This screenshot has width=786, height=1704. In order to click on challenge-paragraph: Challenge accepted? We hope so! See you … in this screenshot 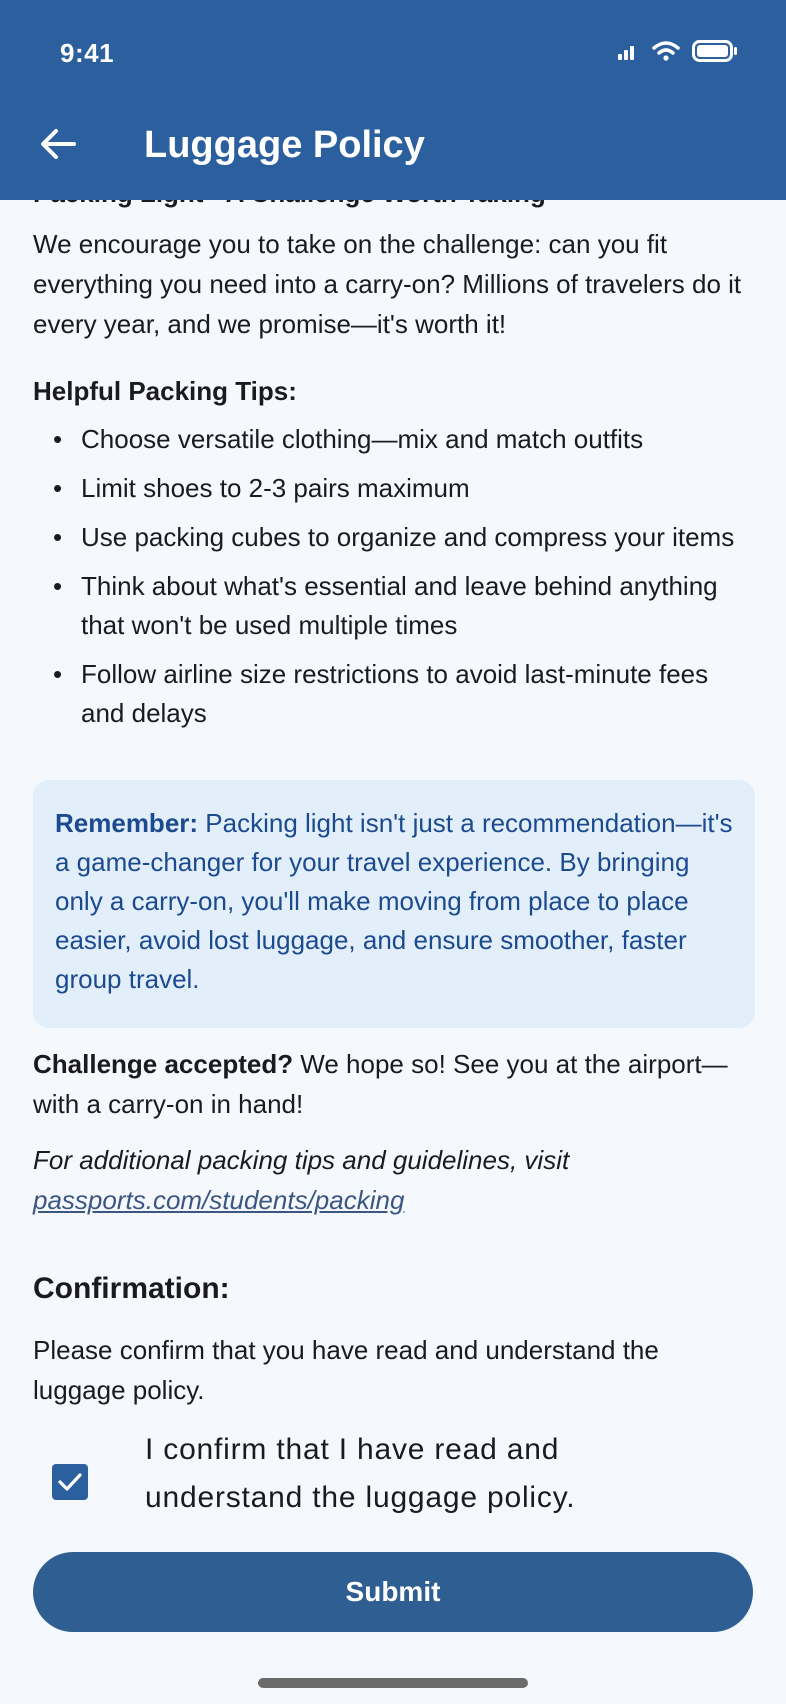, I will do `click(394, 1084)`.